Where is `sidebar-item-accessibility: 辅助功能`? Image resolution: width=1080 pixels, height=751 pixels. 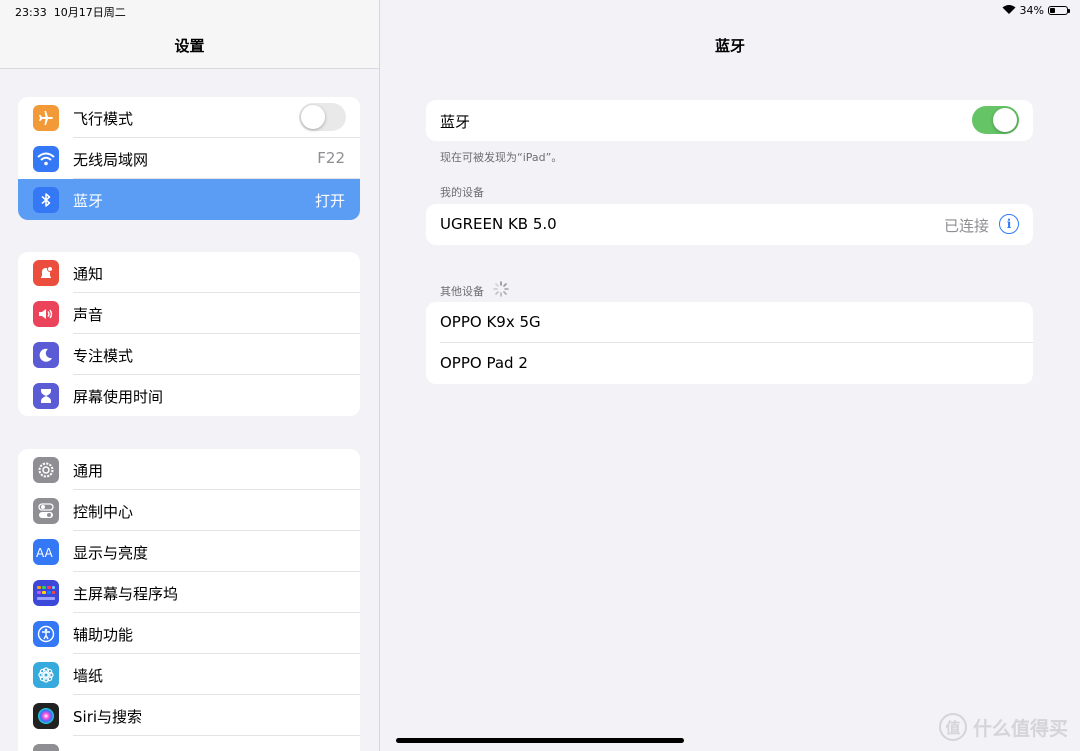 sidebar-item-accessibility: 辅助功能 is located at coordinates (189, 633).